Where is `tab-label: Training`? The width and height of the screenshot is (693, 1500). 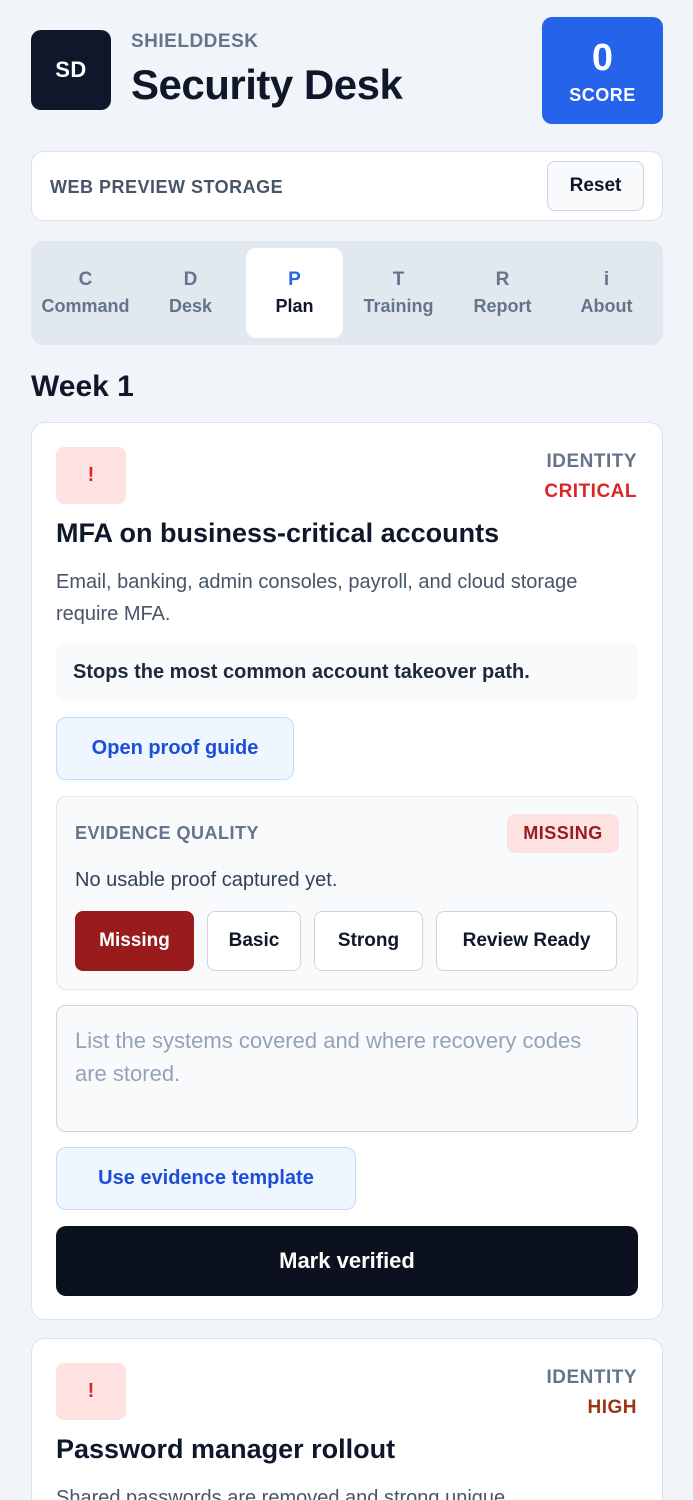
tab-label: Training is located at coordinates (398, 306).